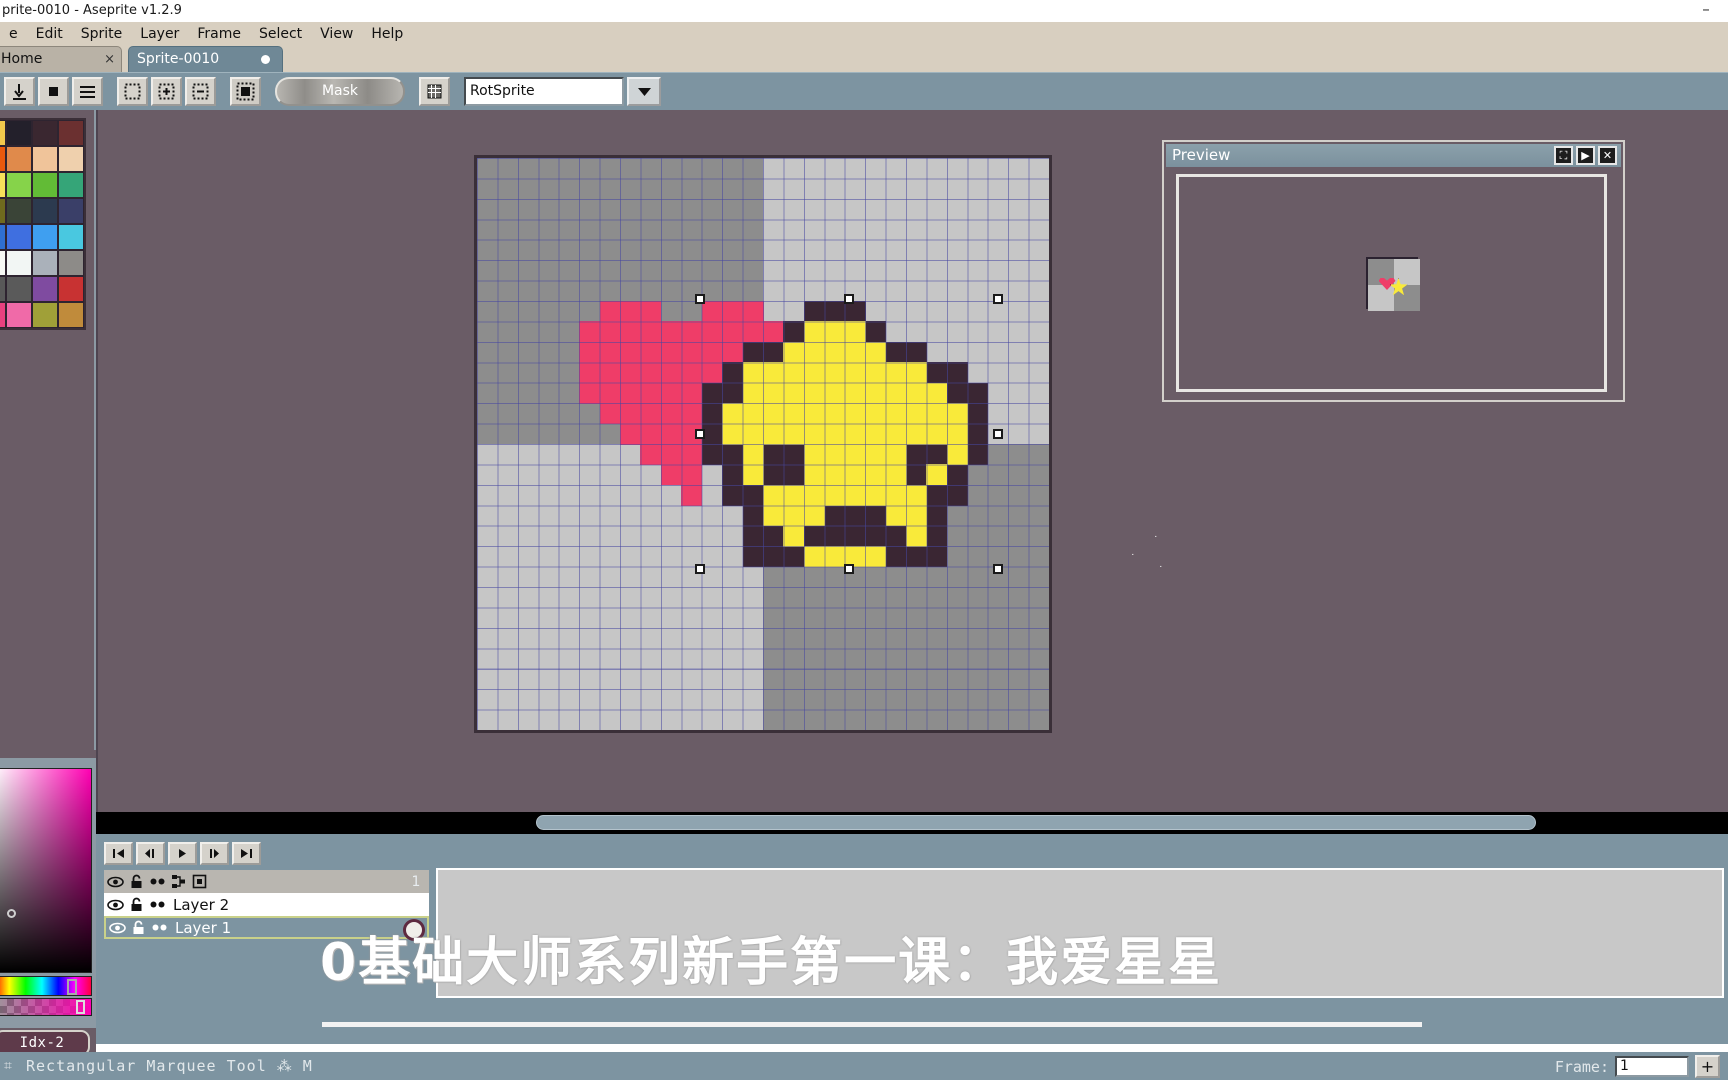  What do you see at coordinates (245, 91) in the screenshot?
I see `marquee-intersect-icon-button` at bounding box center [245, 91].